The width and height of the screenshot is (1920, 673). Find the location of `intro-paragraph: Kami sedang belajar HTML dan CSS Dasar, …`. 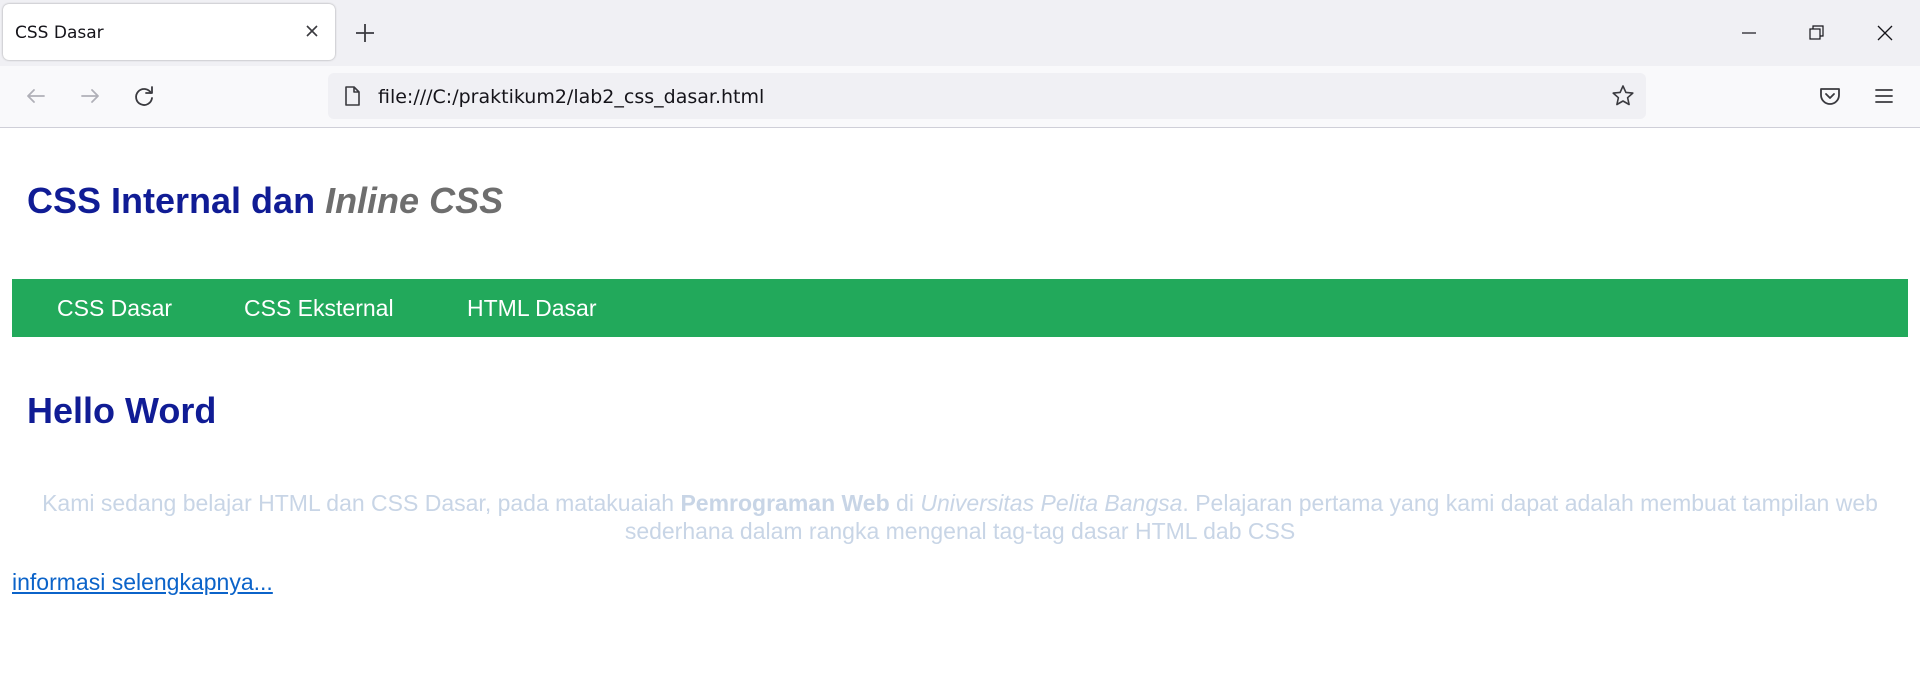

intro-paragraph: Kami sedang belajar HTML dan CSS Dasar, … is located at coordinates (960, 517).